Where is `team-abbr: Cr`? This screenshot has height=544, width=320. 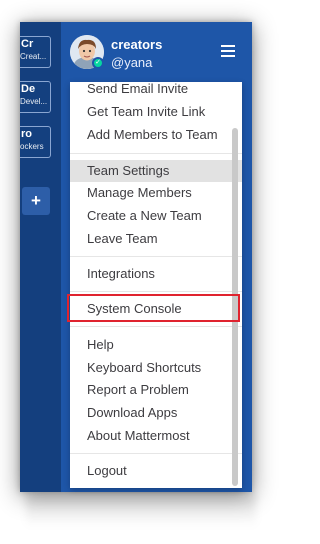
team-abbr: Cr is located at coordinates (27, 44).